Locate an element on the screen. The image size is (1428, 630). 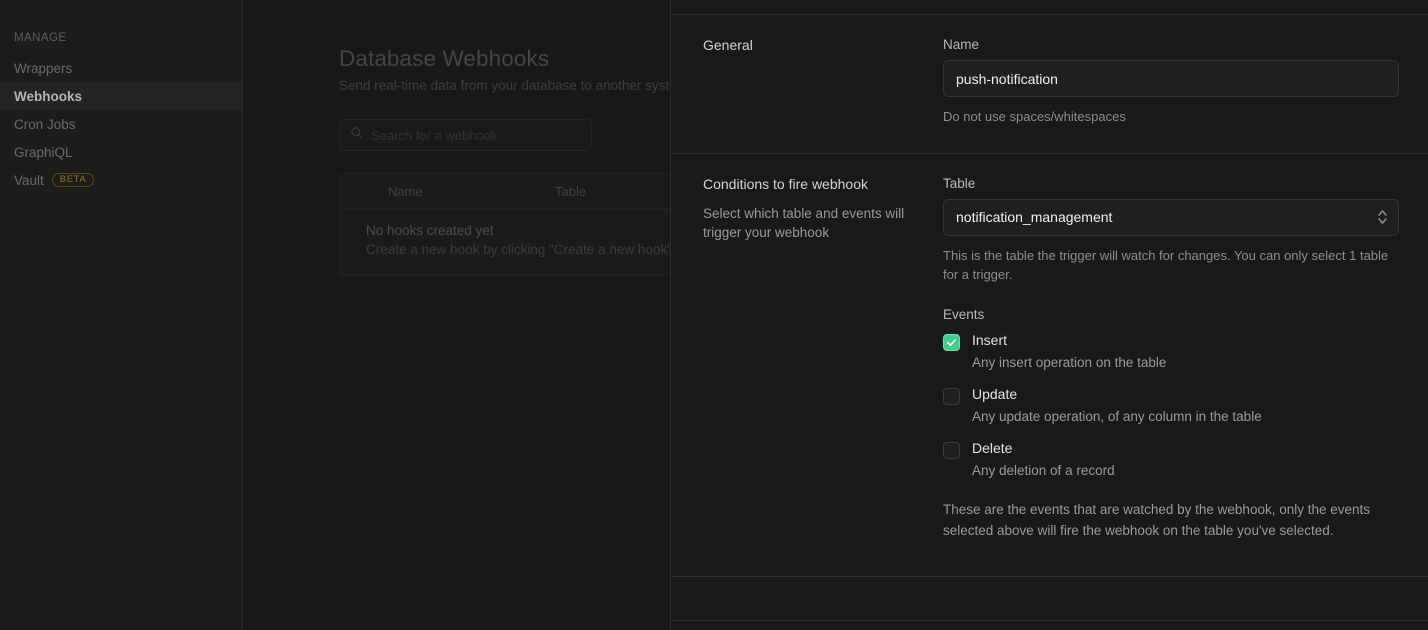
event-delete-text: Delete Any deletion of a record is located at coordinates (1043, 460).